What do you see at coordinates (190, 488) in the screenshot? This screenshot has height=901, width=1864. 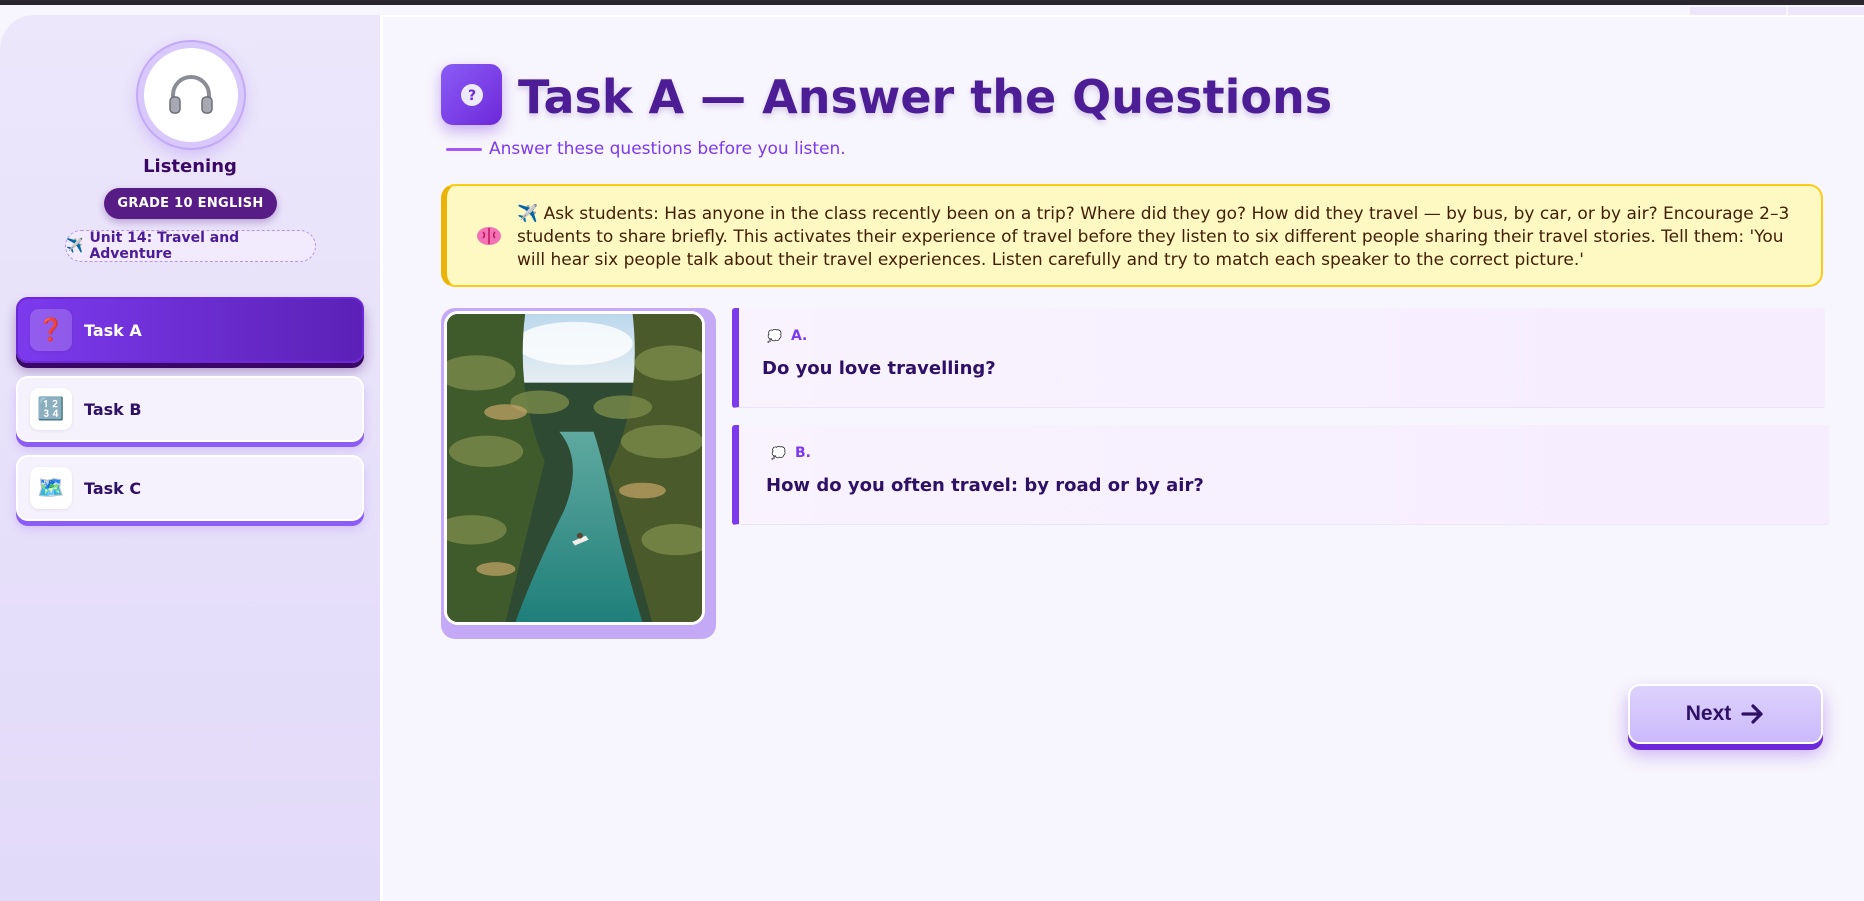 I see `nav-item-task-c: 🗺️ Task C` at bounding box center [190, 488].